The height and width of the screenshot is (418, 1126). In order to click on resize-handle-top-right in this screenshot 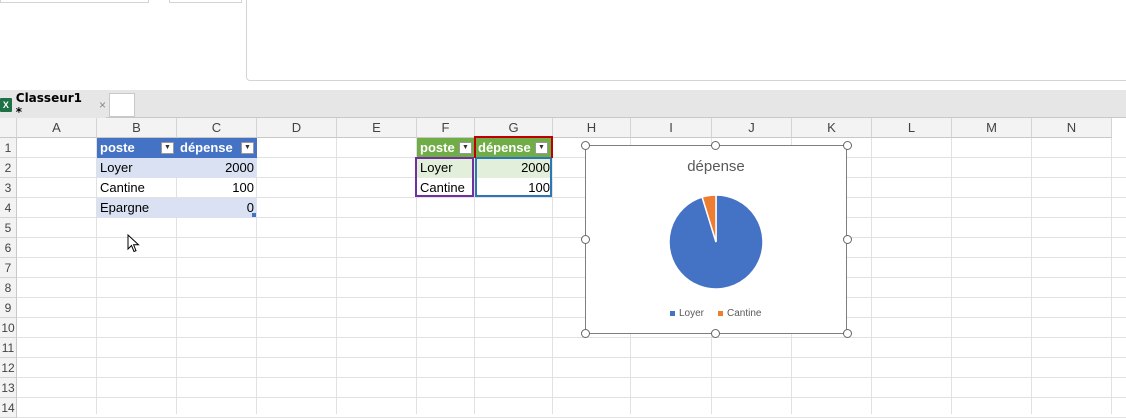, I will do `click(847, 145)`.